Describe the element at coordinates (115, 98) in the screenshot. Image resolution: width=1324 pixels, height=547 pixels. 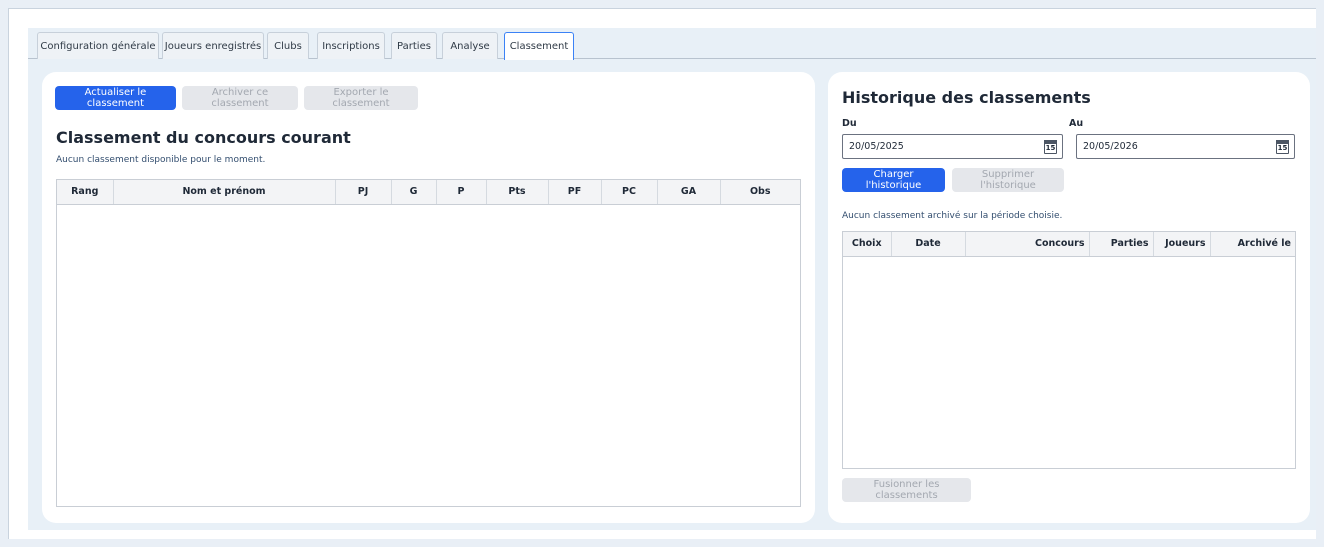
I see `refresh-ranking-button: Actualiser le classement` at that location.